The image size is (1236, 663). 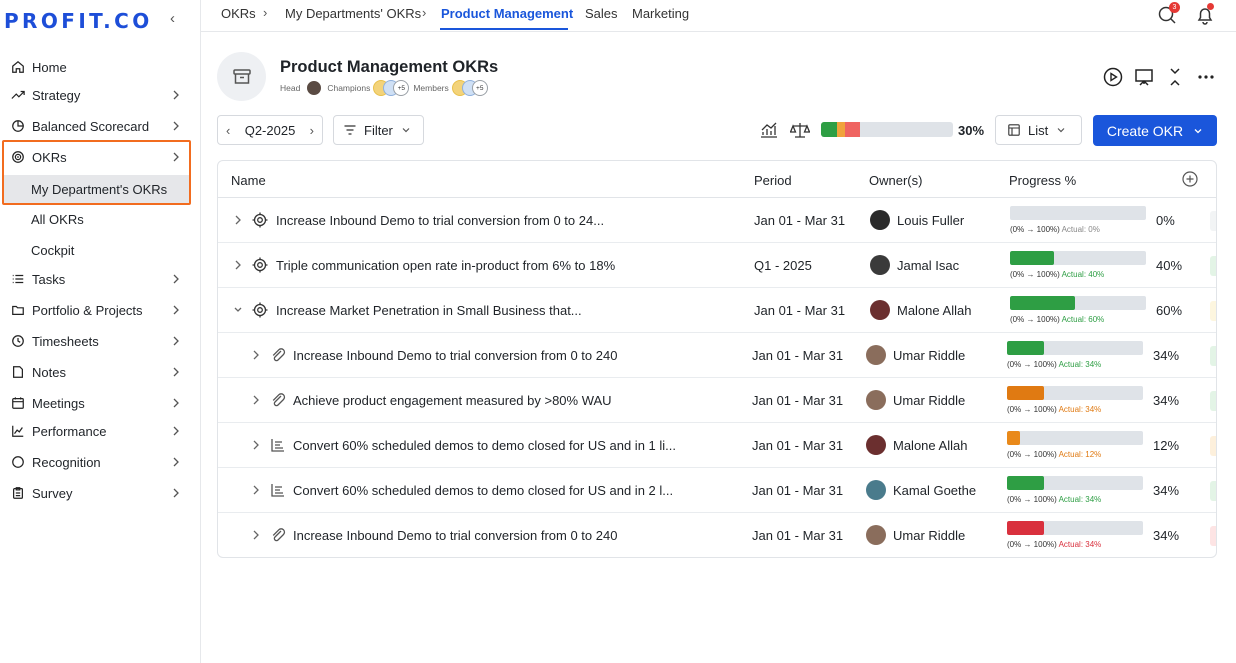 What do you see at coordinates (228, 130) in the screenshot?
I see `prev-period-icon: ‹` at bounding box center [228, 130].